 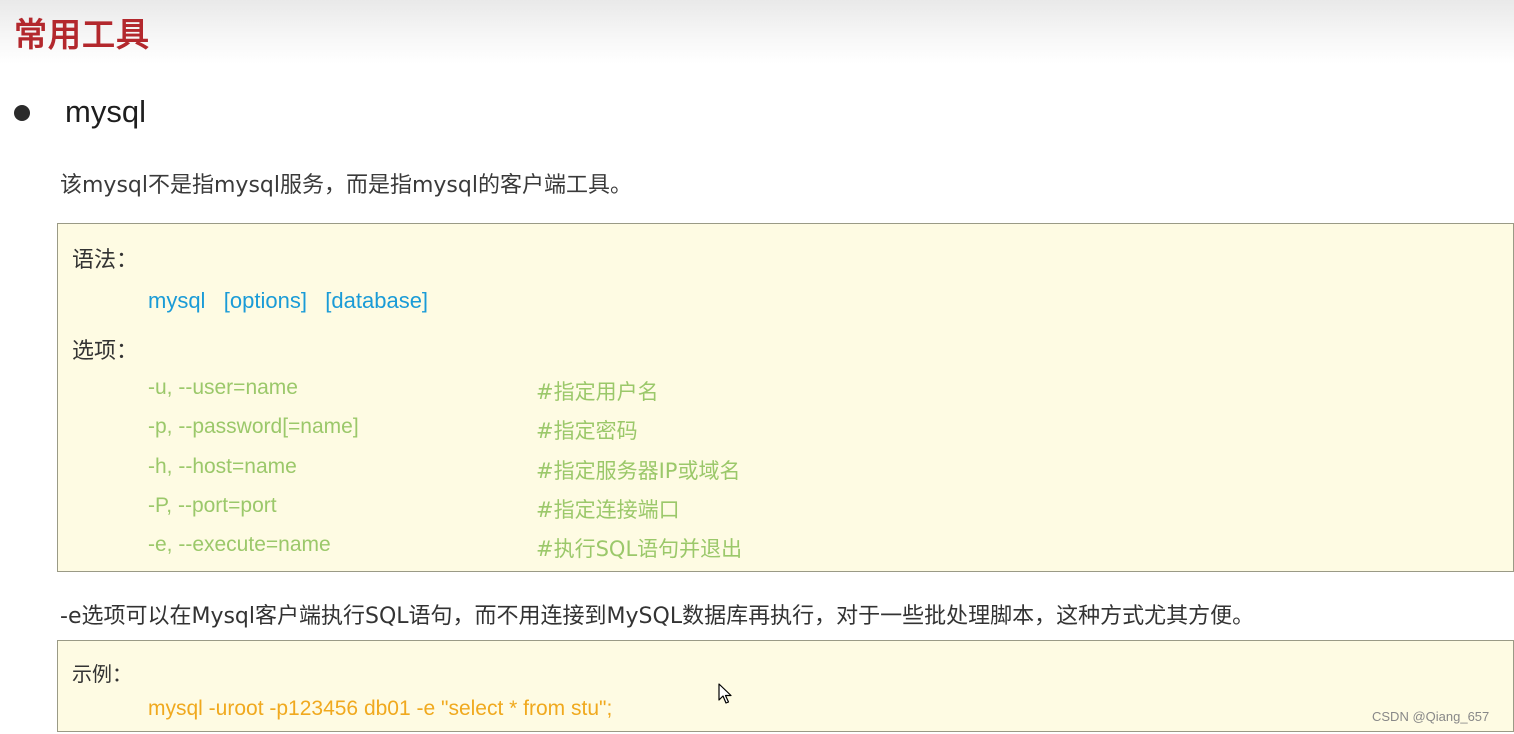 I want to click on option-desc: #指定用户名, so click(x=597, y=392).